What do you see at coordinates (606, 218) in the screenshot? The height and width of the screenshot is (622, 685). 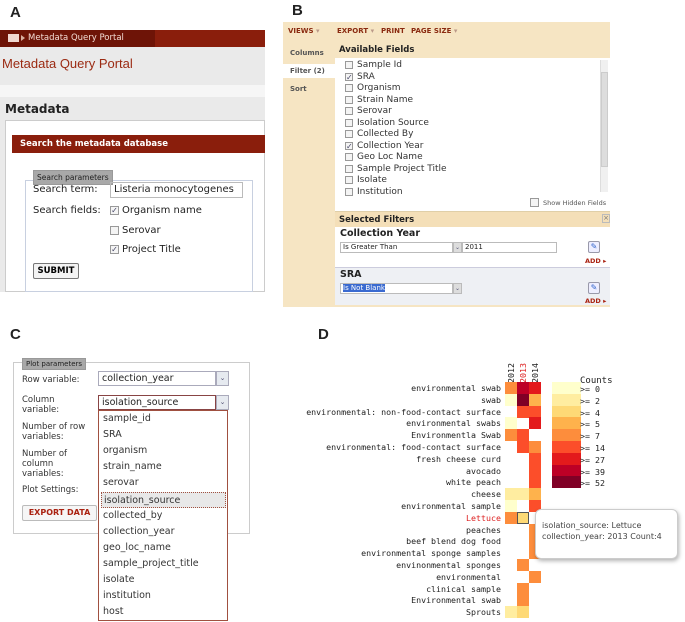 I see `close-icon: ×` at bounding box center [606, 218].